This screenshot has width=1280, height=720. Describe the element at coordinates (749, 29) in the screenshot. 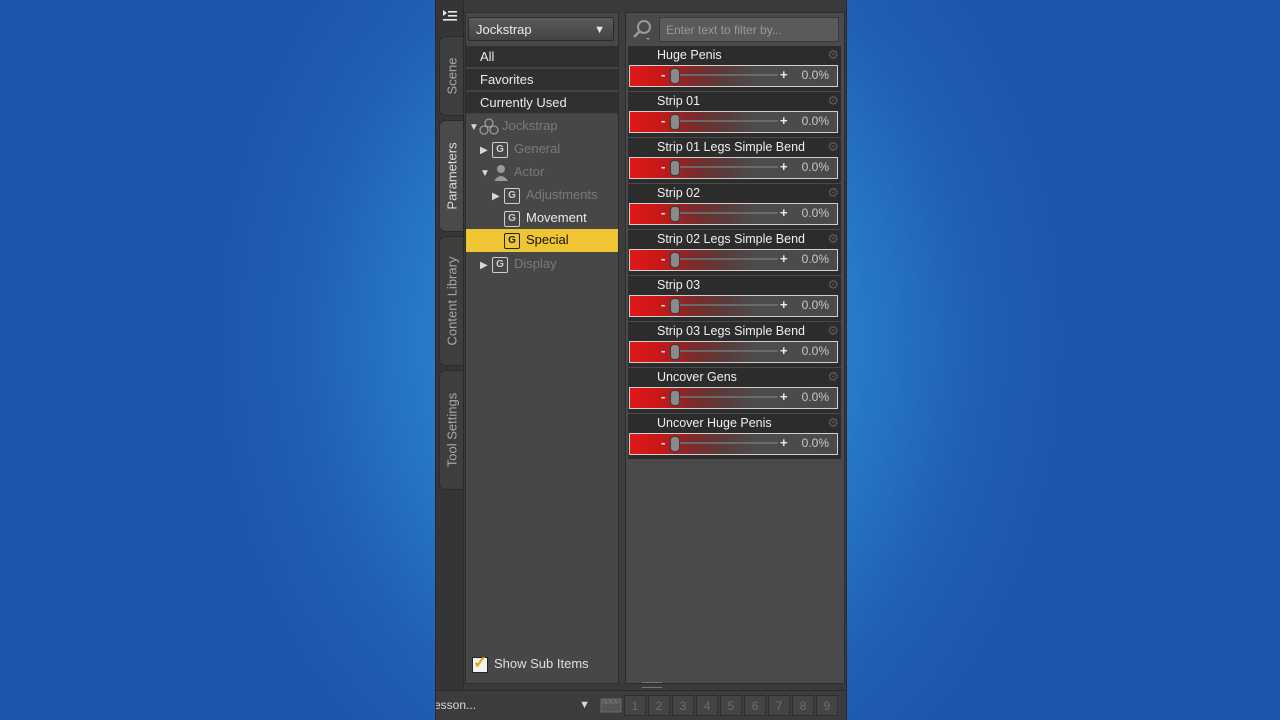

I see `filter-search-input` at that location.